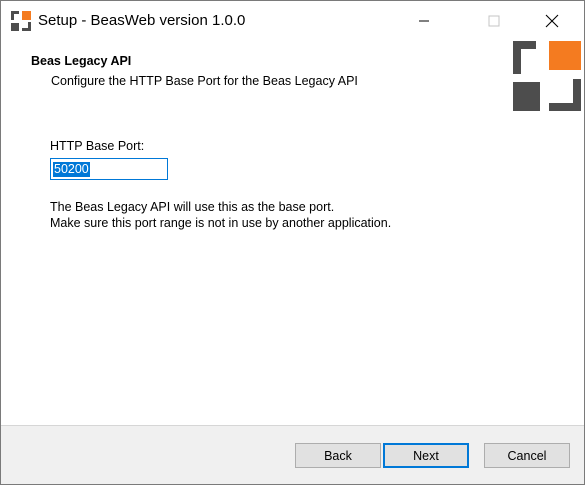 This screenshot has width=585, height=485. I want to click on back-button: Back, so click(338, 455).